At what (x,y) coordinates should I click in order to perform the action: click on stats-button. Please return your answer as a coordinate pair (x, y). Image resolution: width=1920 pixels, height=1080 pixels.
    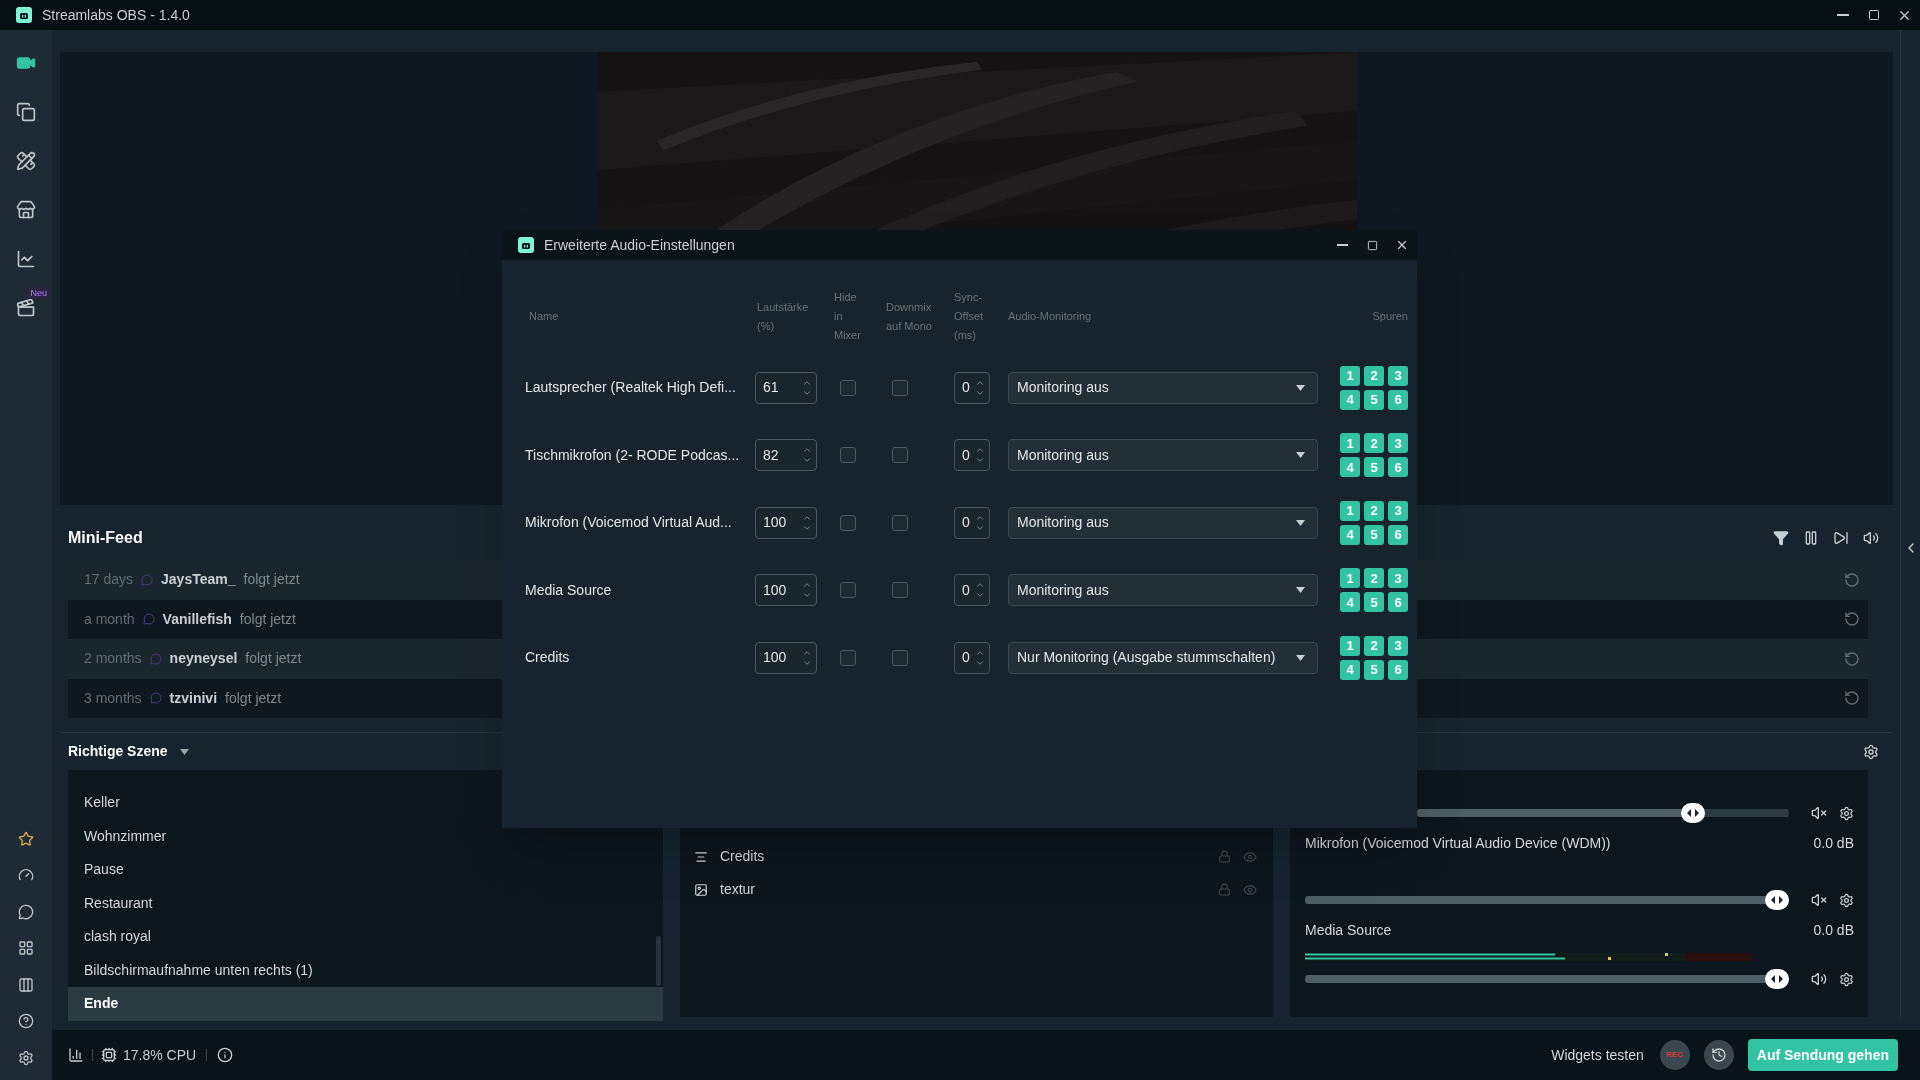
    Looking at the image, I should click on (76, 1055).